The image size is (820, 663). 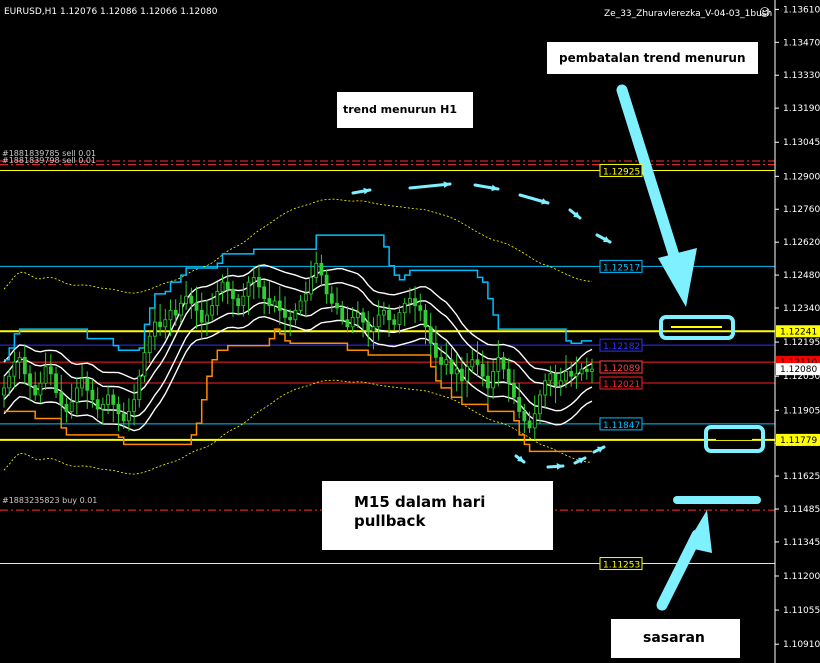 I want to click on axis-tick-label-18: 1.11055, so click(x=801, y=611).